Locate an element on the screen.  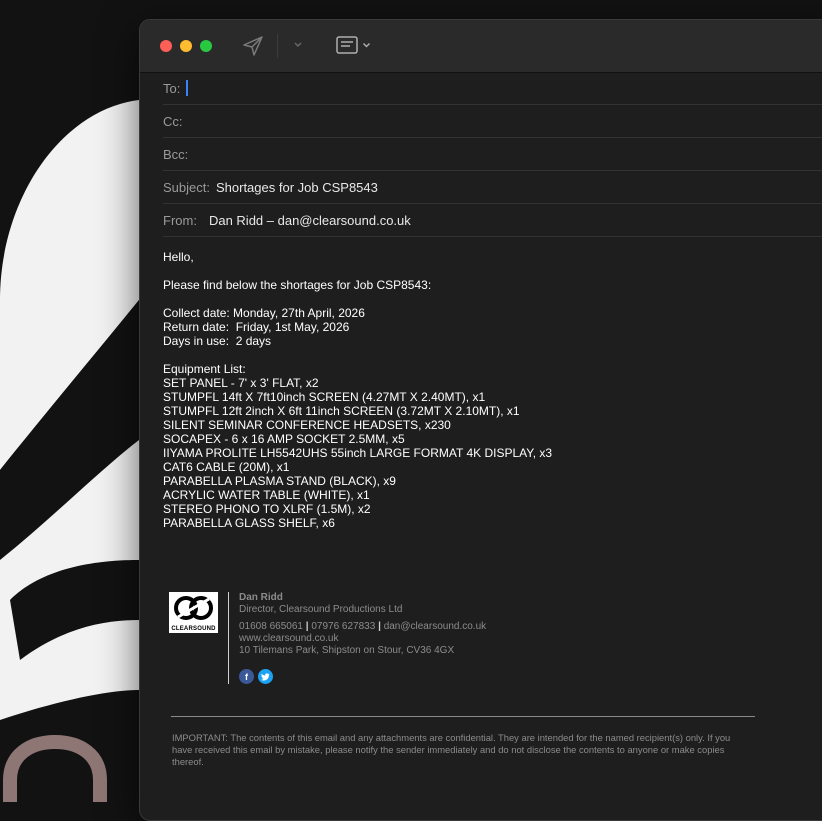
signature-email-link: dan@clearsound.co.uk is located at coordinates (435, 626).